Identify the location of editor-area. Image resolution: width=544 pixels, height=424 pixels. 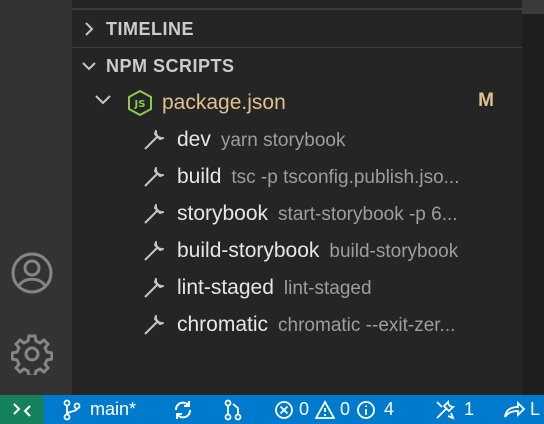
(533, 197).